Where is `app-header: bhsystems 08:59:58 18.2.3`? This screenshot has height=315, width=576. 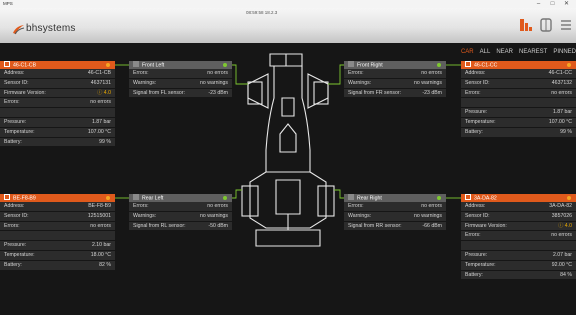 app-header: bhsystems 08:59:58 18.2.3 is located at coordinates (288, 25).